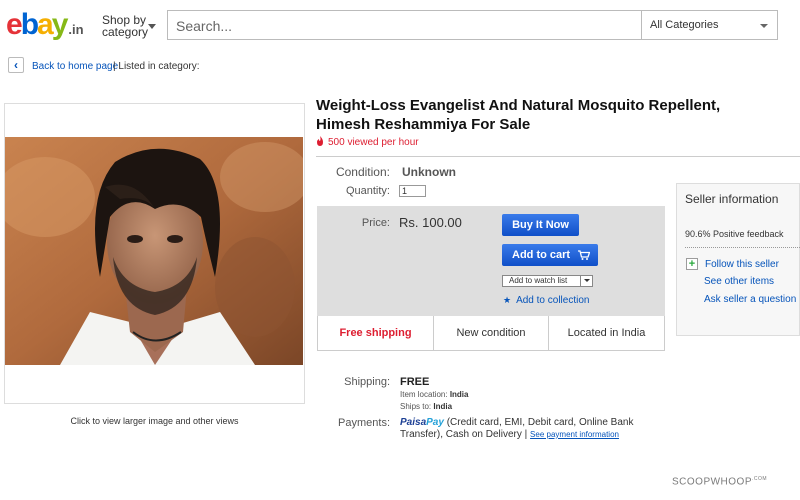  Describe the element at coordinates (156, 66) in the screenshot. I see `listed-in-category: | Listed in category:` at that location.